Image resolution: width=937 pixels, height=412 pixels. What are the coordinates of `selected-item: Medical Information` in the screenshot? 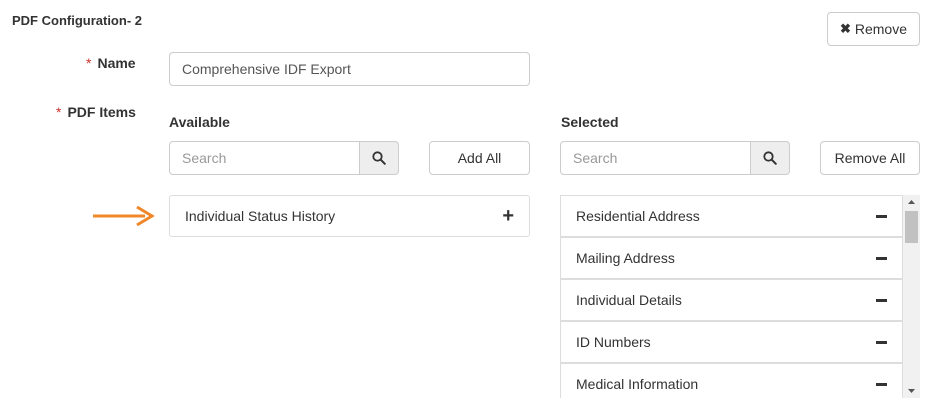 It's located at (731, 380).